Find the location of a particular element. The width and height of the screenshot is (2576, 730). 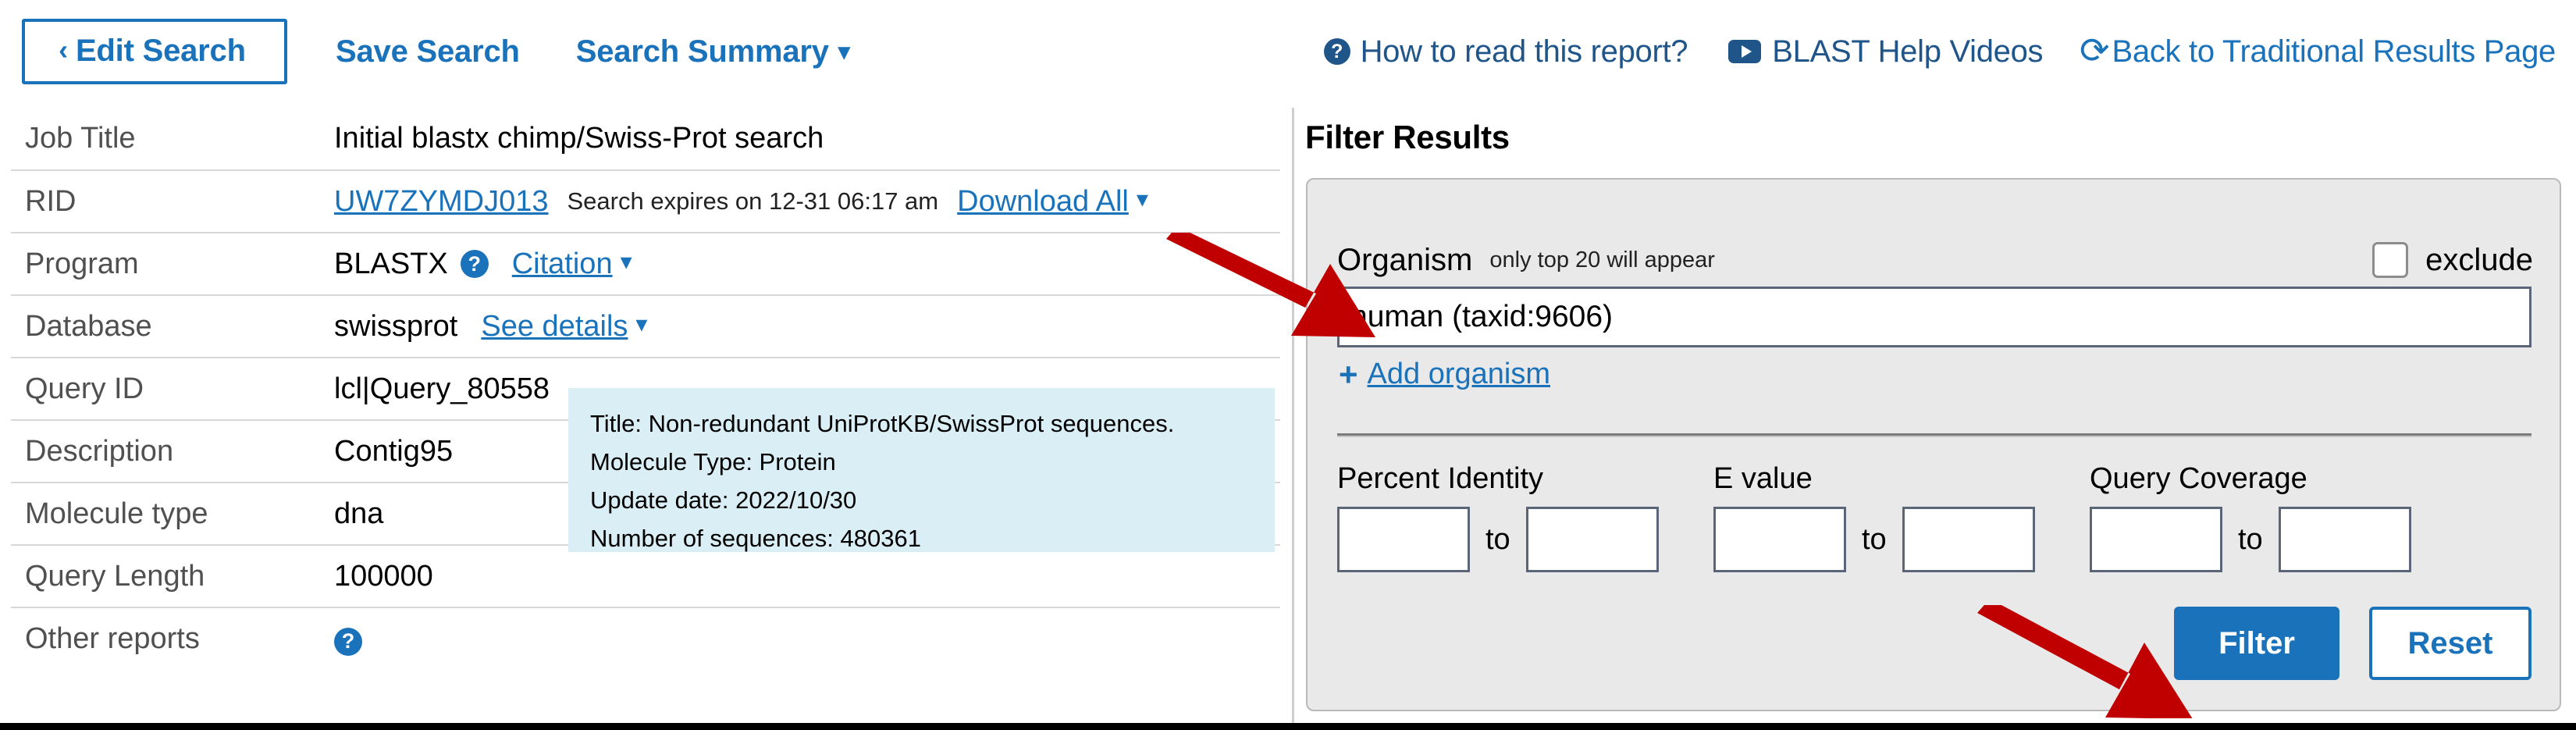

search-expiry-text: Search expires on 12-31 06:17 am is located at coordinates (753, 201).